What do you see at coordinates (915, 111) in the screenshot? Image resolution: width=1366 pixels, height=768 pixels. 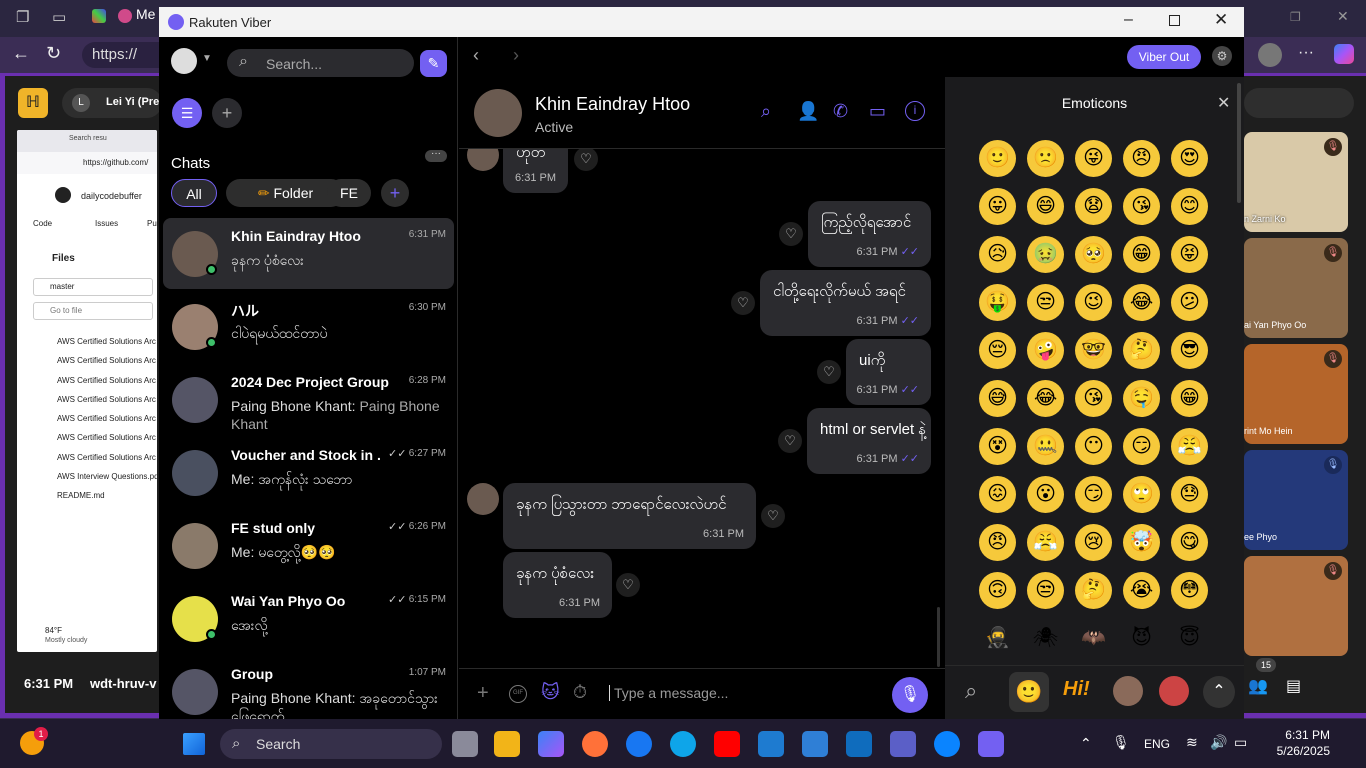 I see `info-icon: i` at bounding box center [915, 111].